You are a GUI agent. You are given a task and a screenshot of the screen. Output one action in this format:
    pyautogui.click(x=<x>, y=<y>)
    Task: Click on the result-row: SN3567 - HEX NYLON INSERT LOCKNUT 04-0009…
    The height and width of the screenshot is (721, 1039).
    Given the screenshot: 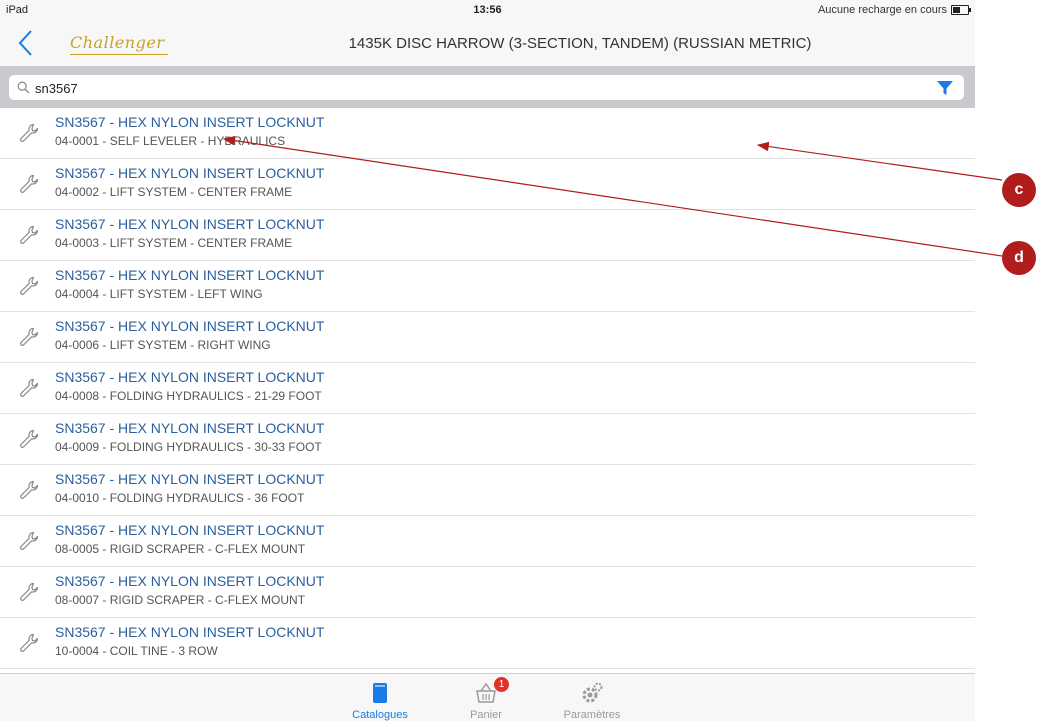 What is the action you would take?
    pyautogui.click(x=487, y=439)
    